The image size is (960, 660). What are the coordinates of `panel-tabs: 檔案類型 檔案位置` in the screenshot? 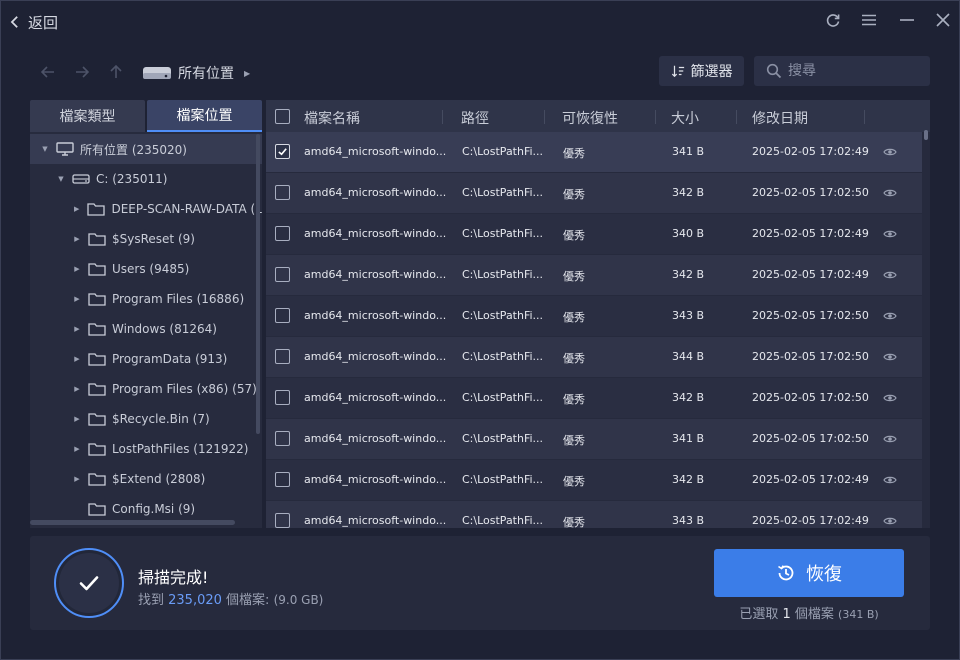 It's located at (146, 116).